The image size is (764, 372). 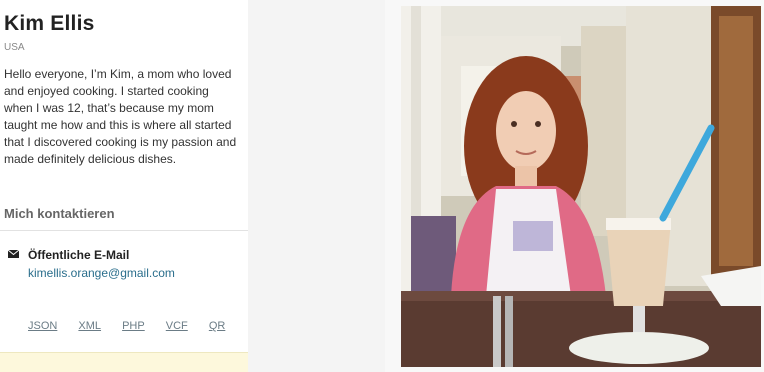 I want to click on contact-heading: Mich kontaktieren, so click(x=59, y=213).